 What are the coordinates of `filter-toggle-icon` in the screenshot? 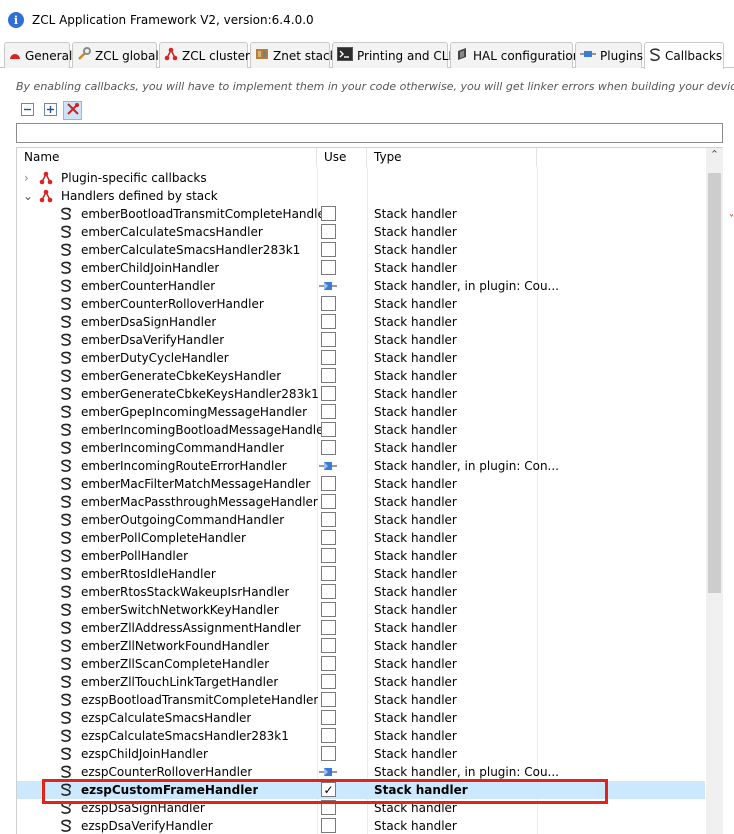 It's located at (73, 110).